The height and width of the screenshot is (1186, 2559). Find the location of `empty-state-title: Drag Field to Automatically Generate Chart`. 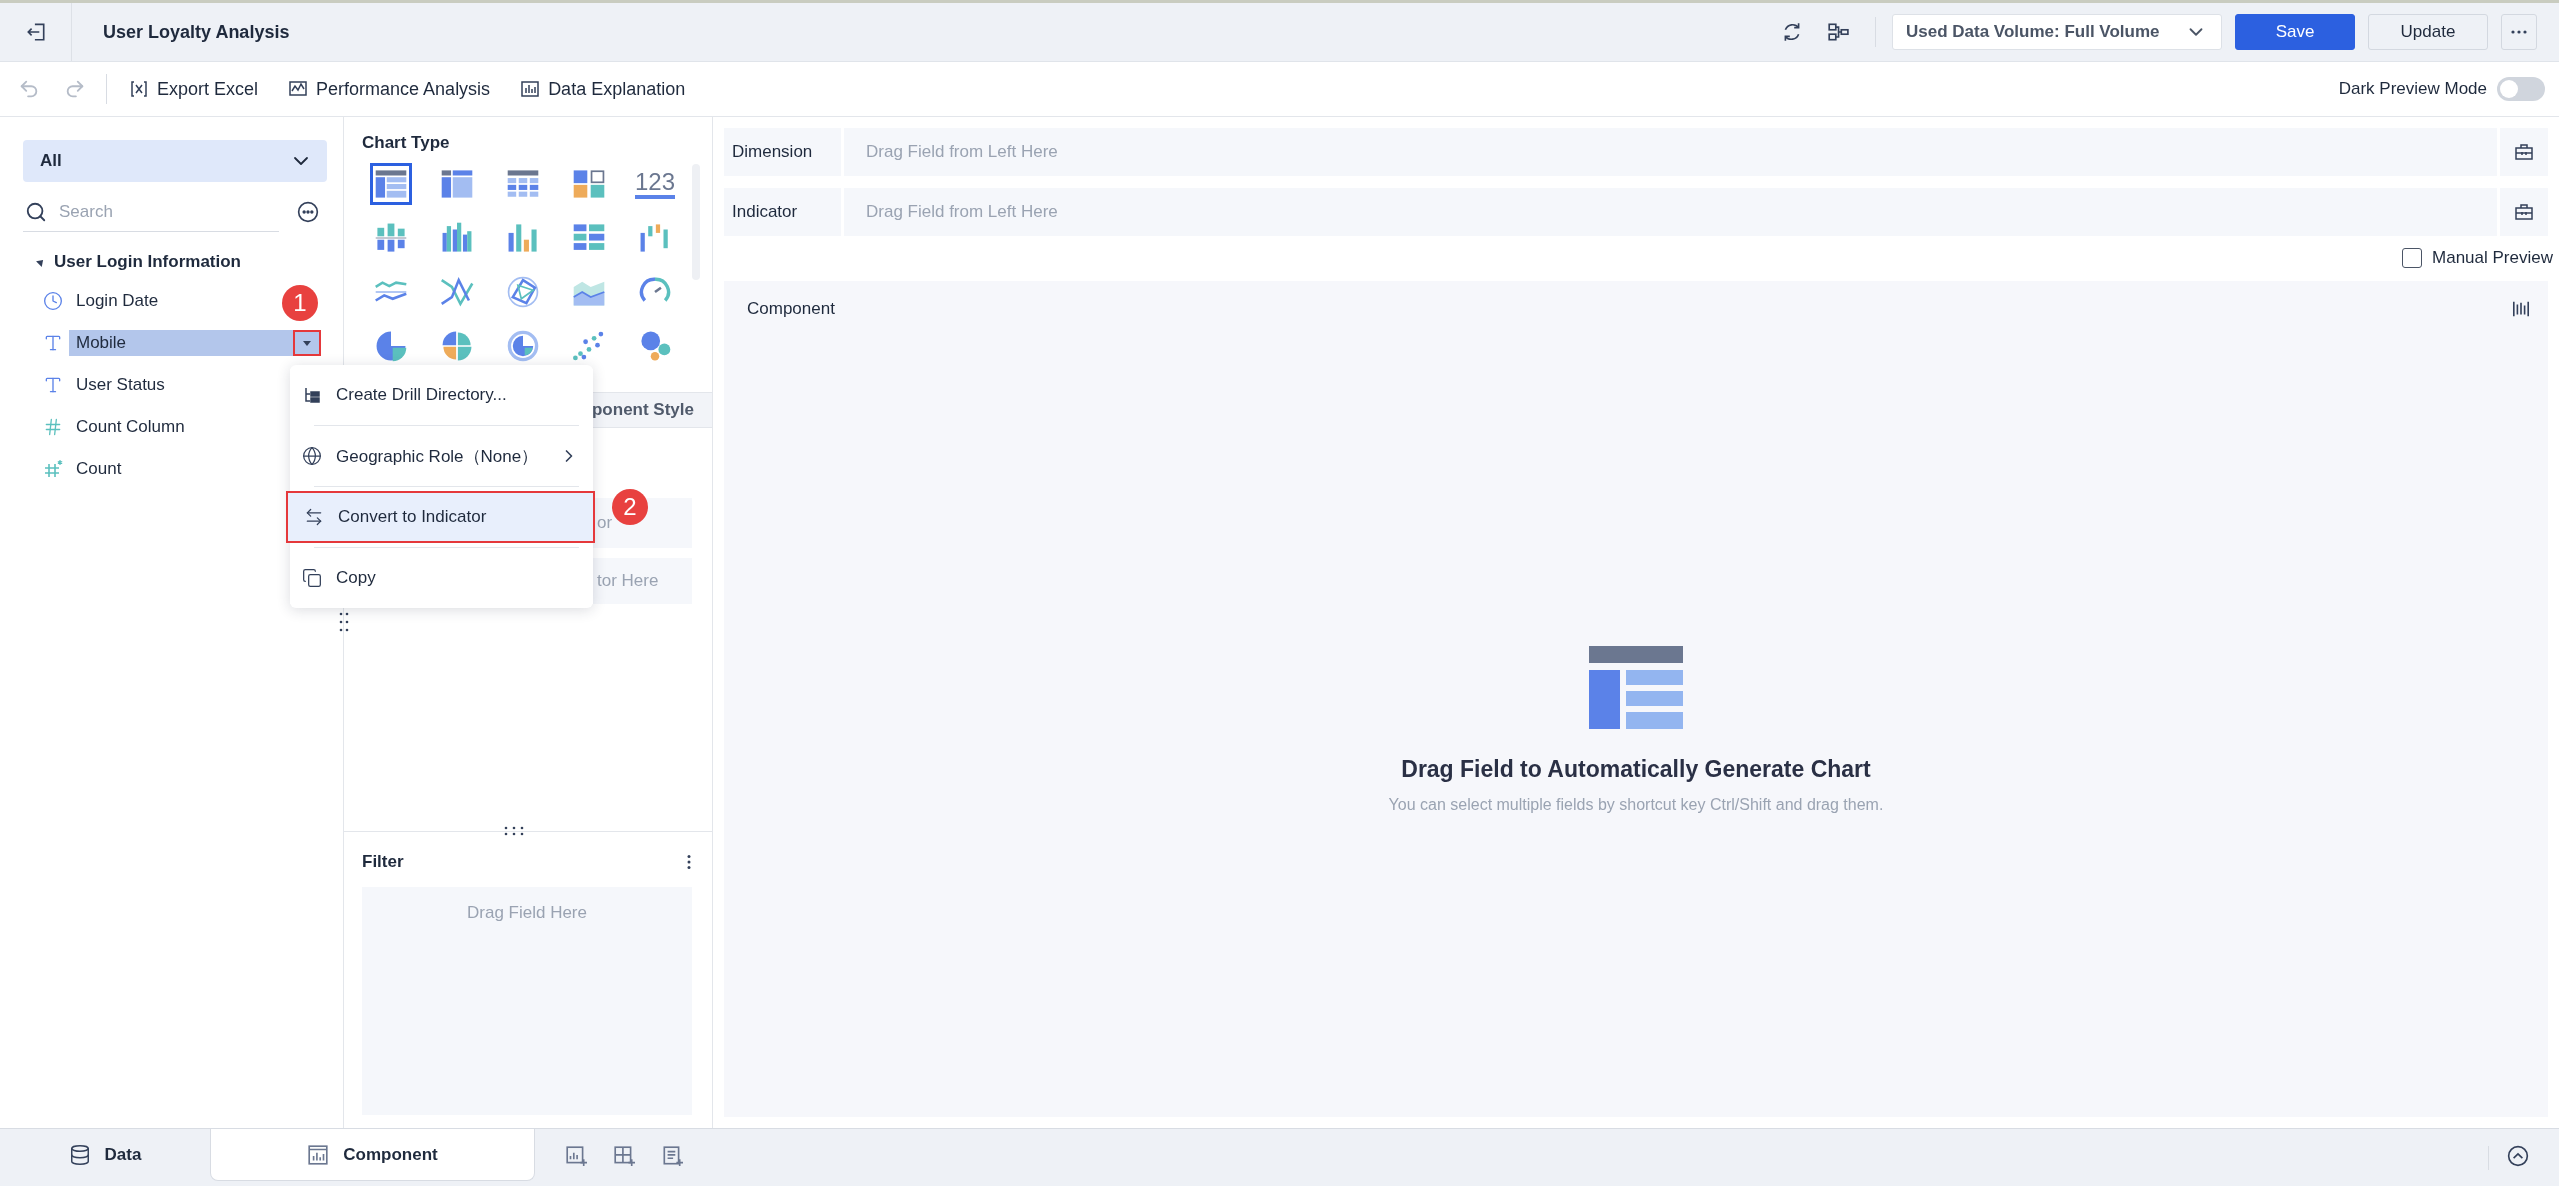

empty-state-title: Drag Field to Automatically Generate Chart is located at coordinates (1636, 769).